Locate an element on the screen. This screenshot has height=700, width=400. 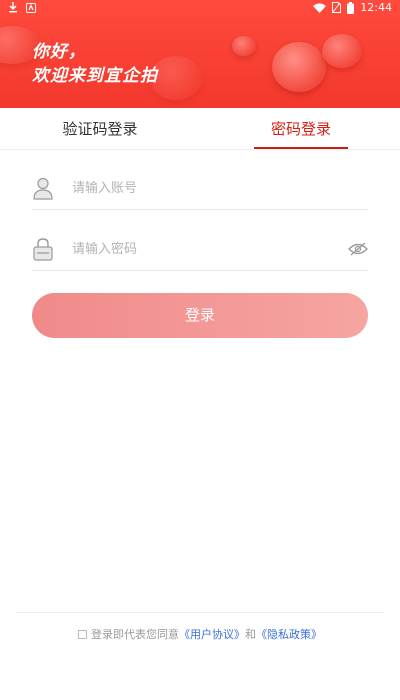
eye-hidden-icon is located at coordinates (358, 249).